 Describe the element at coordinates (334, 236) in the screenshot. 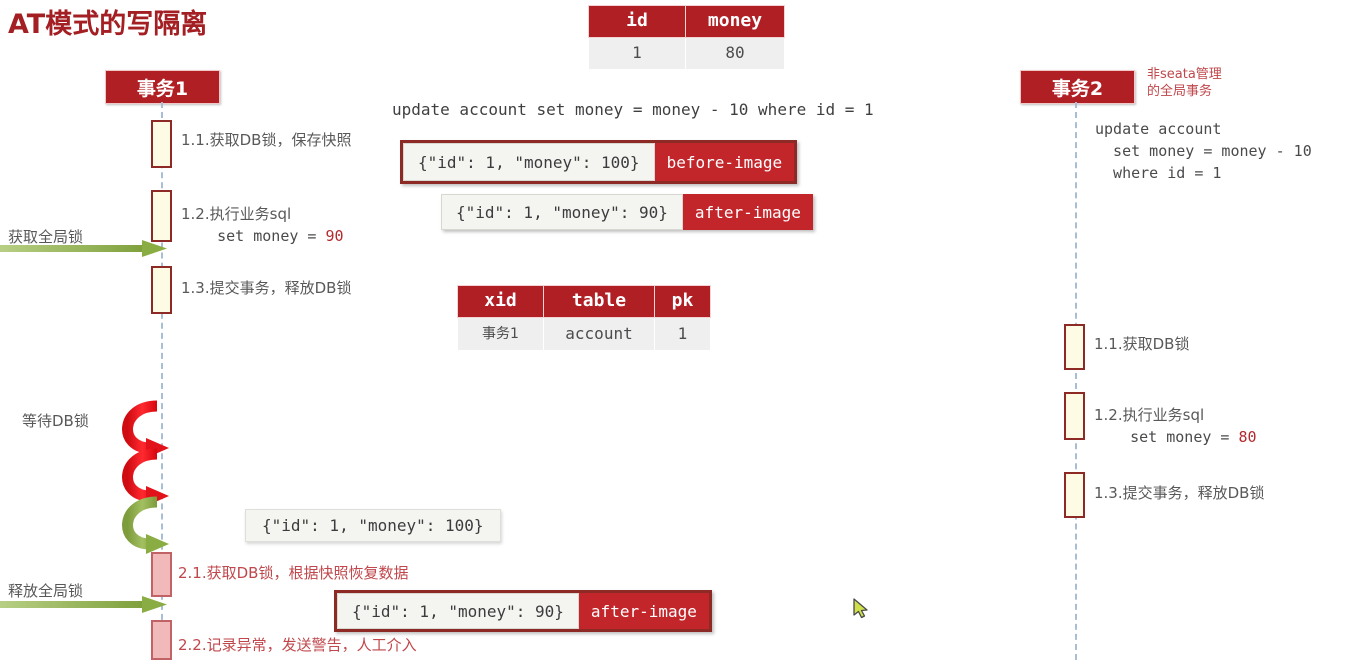

I see `step-tx1-1-2-value: 90` at that location.